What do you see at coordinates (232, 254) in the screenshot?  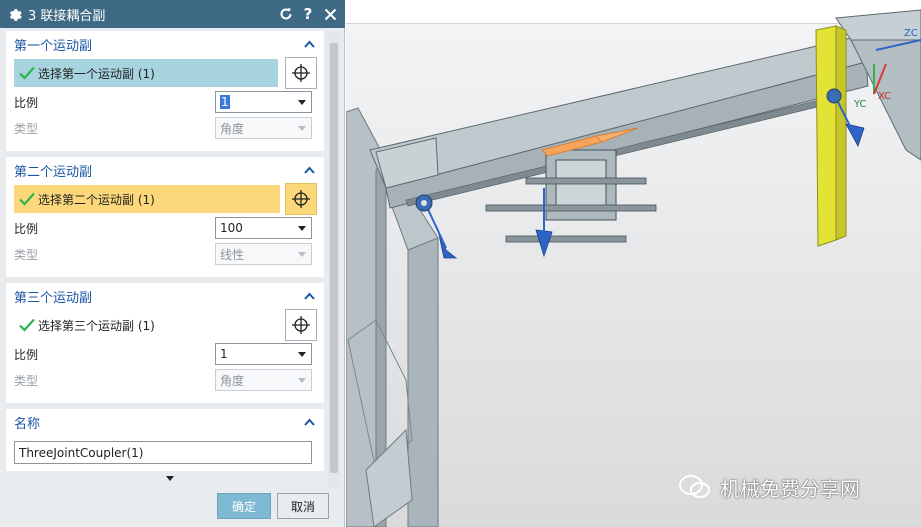 I see `type-value: 线性` at bounding box center [232, 254].